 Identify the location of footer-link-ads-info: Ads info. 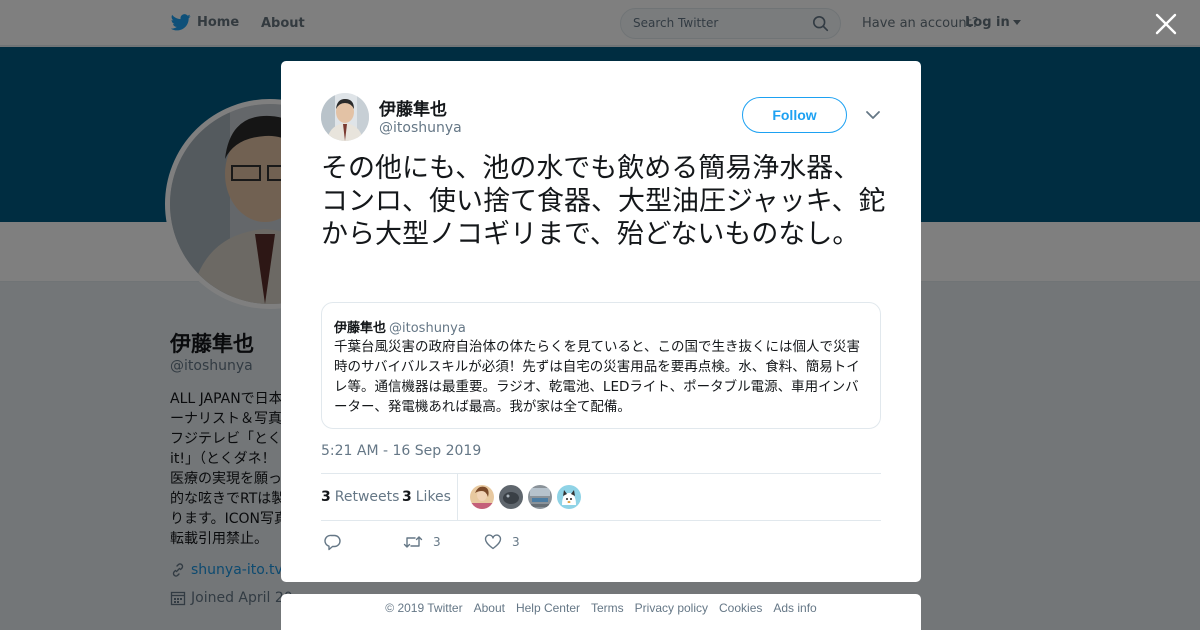
(794, 608).